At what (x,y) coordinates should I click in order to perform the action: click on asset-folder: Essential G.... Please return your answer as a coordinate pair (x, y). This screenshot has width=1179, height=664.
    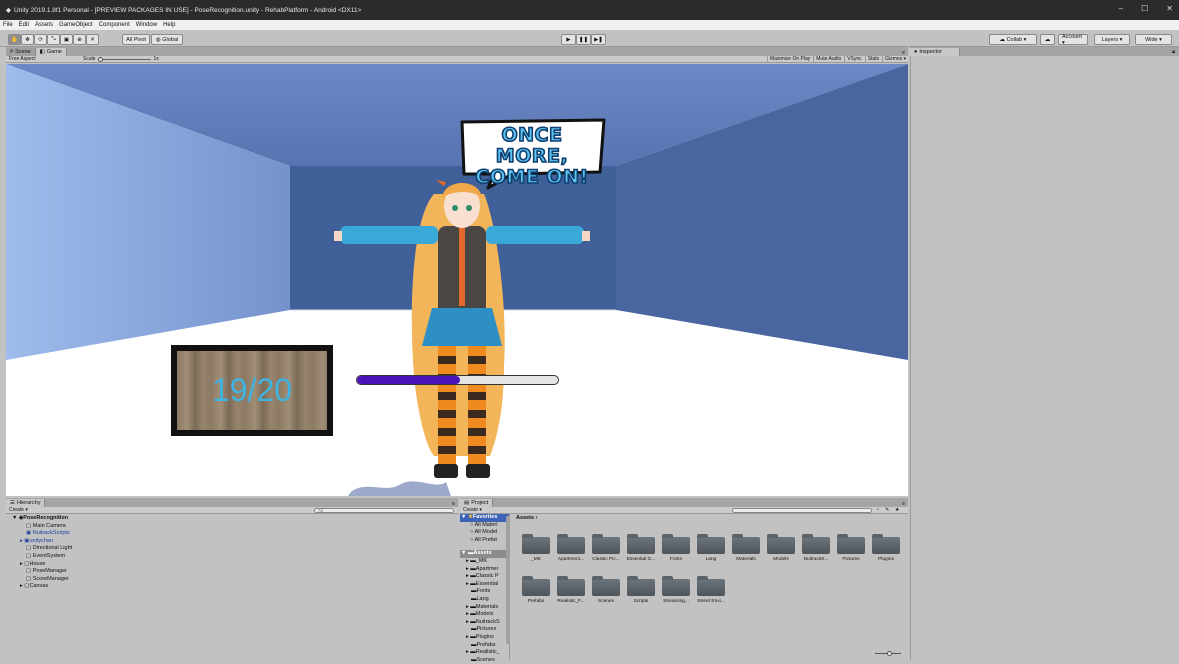
    Looking at the image, I should click on (641, 550).